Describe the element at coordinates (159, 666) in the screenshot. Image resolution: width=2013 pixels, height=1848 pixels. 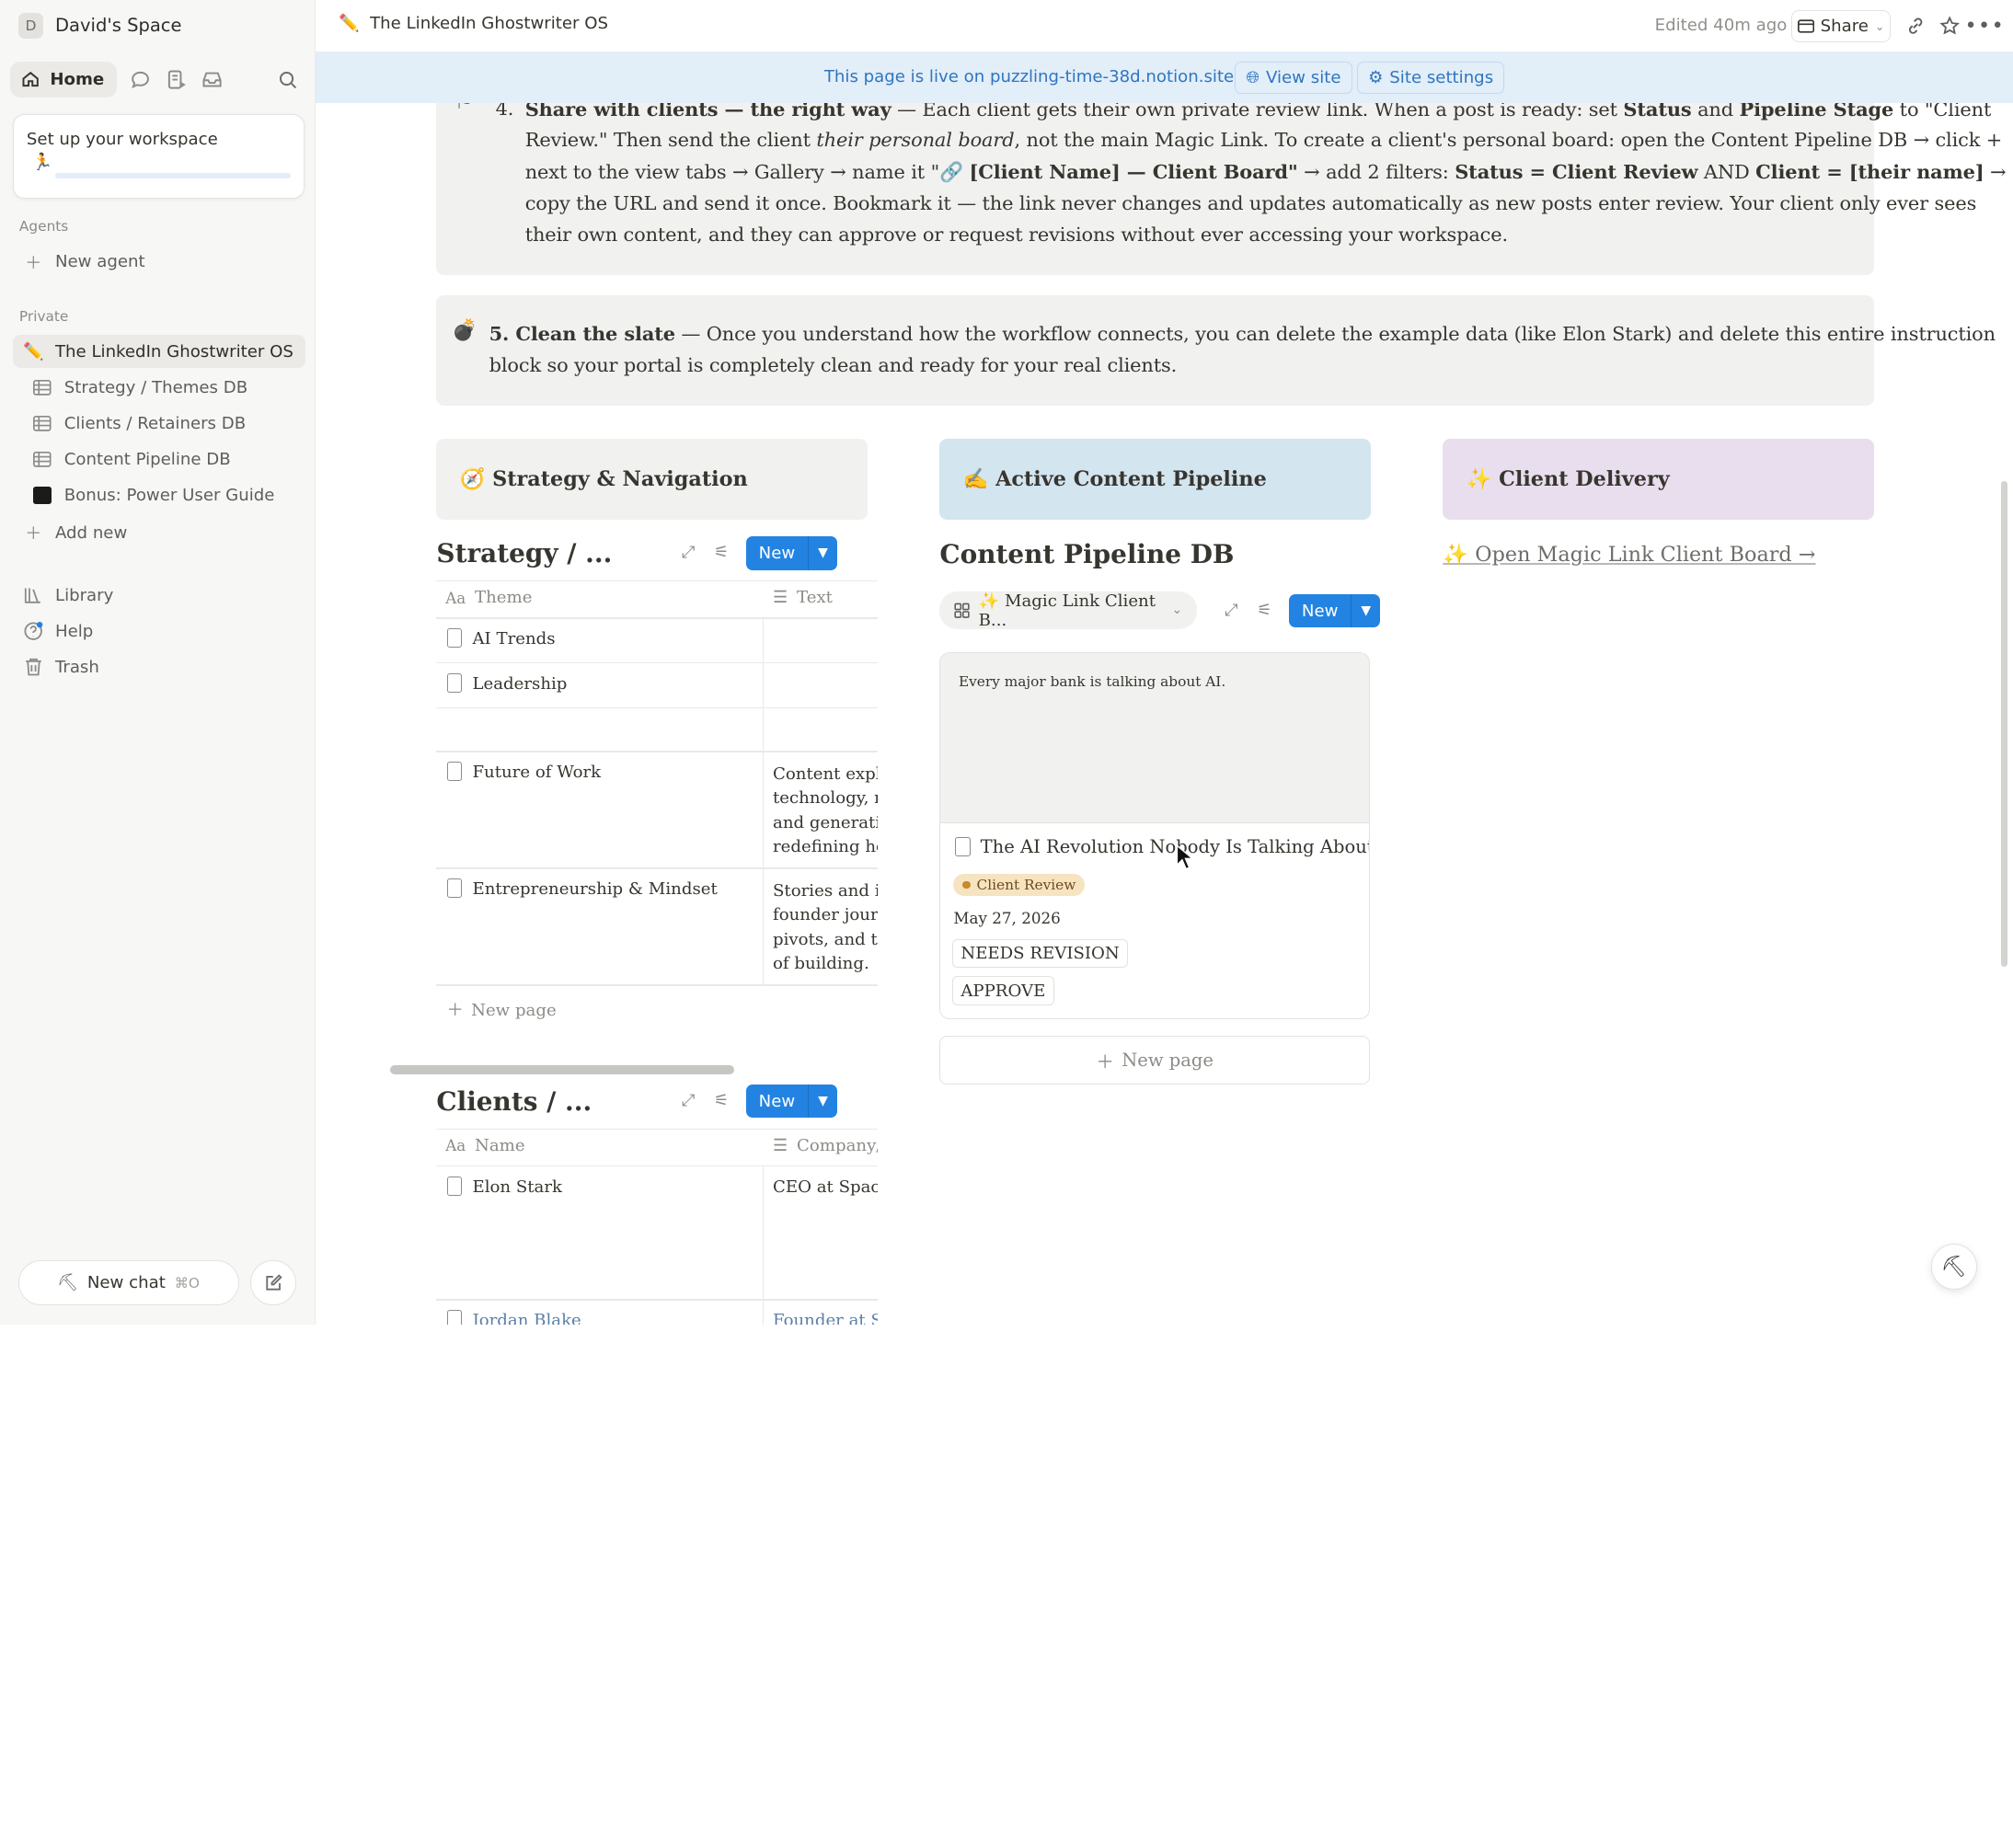
I see `sidebar-item-trash: Trash` at that location.